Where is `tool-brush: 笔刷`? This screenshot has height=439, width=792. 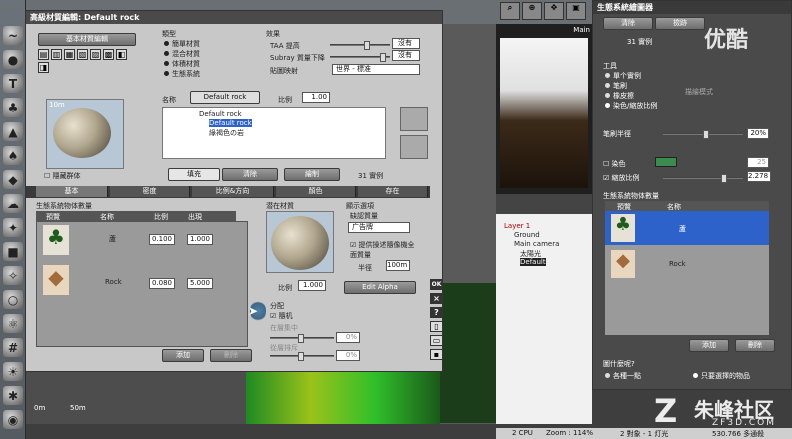 tool-brush: 笔刷 is located at coordinates (616, 86).